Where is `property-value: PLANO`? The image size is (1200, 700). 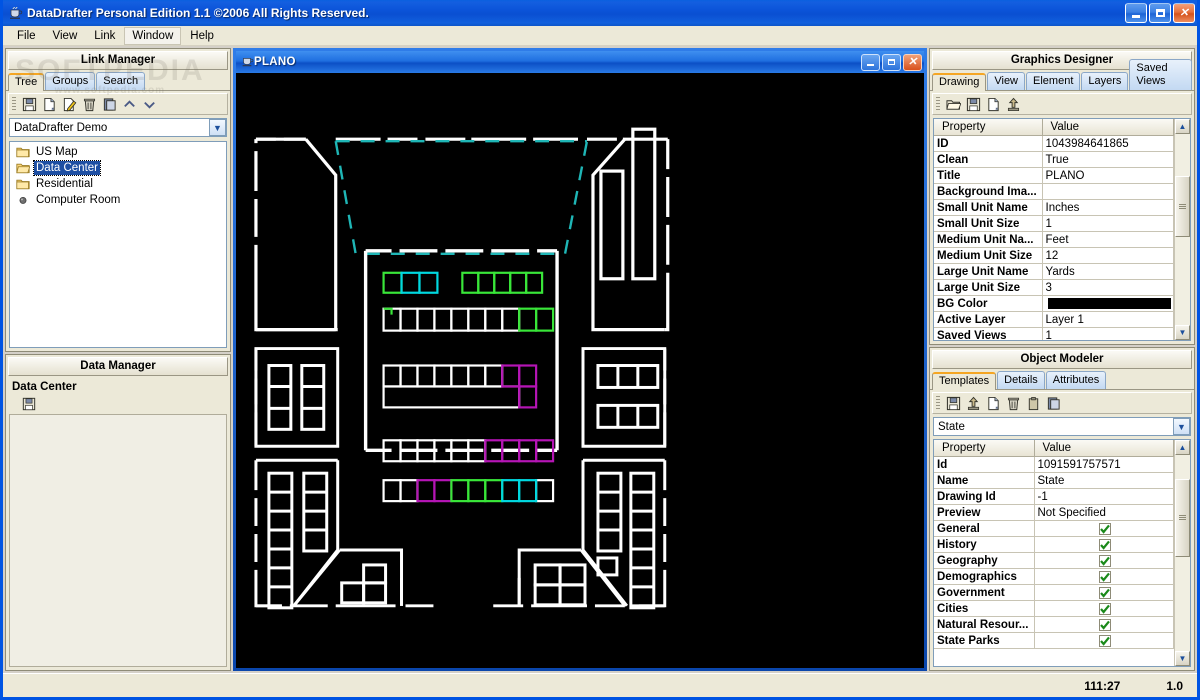
property-value: PLANO is located at coordinates (1108, 175).